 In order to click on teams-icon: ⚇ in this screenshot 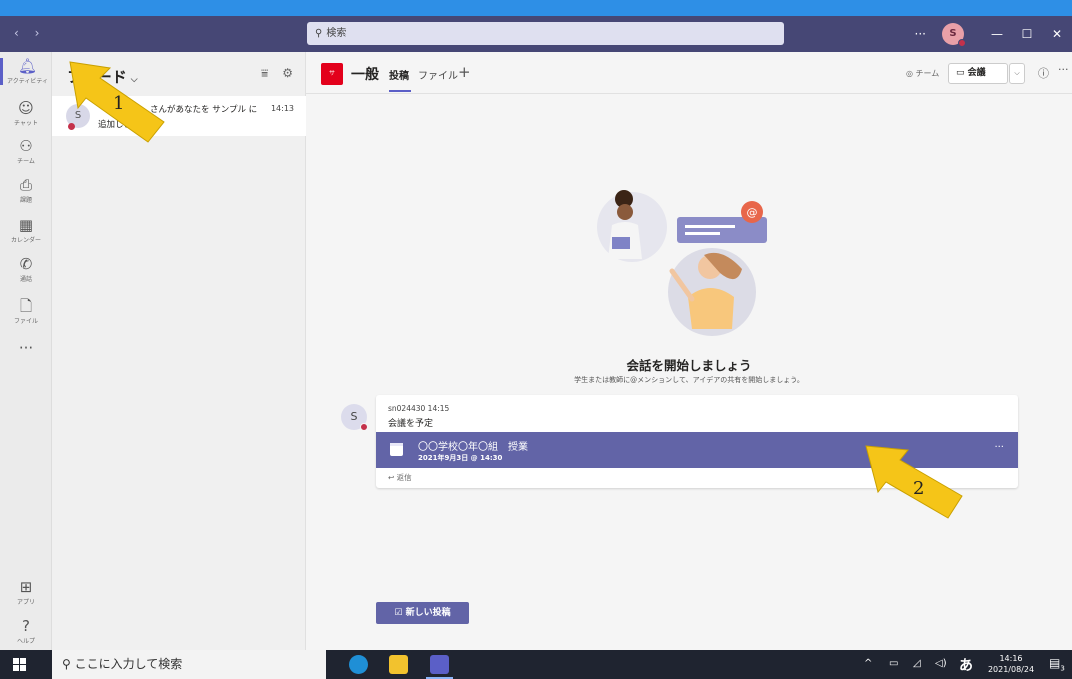, I will do `click(26, 146)`.